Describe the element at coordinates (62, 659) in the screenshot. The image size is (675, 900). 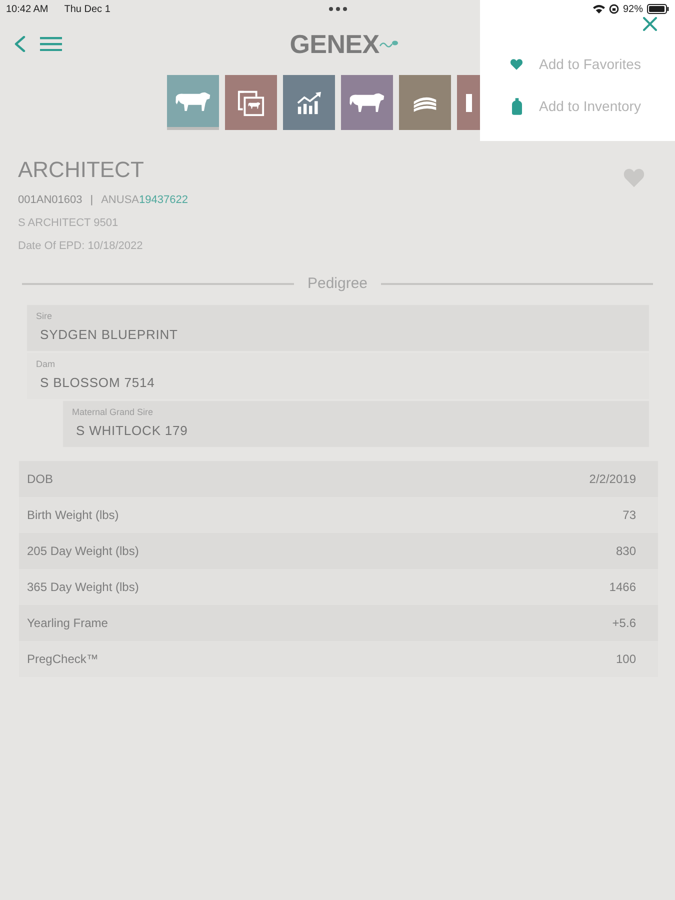
I see `row-label: PregCheck™` at that location.